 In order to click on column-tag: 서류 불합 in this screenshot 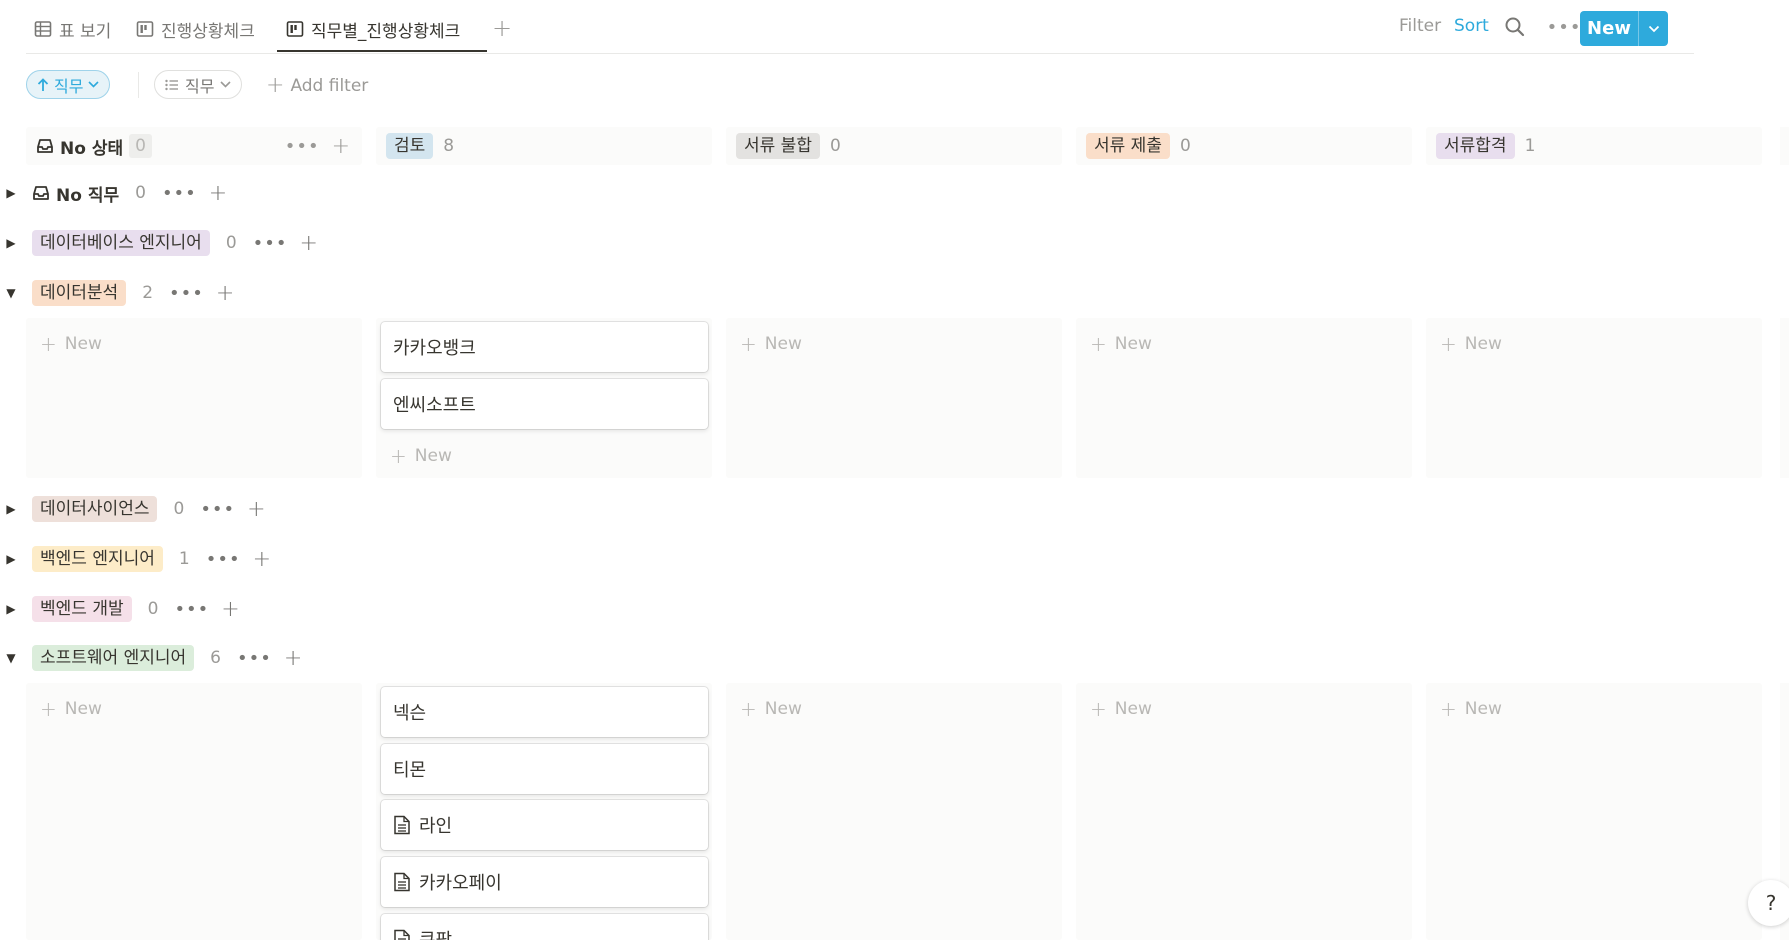, I will do `click(778, 146)`.